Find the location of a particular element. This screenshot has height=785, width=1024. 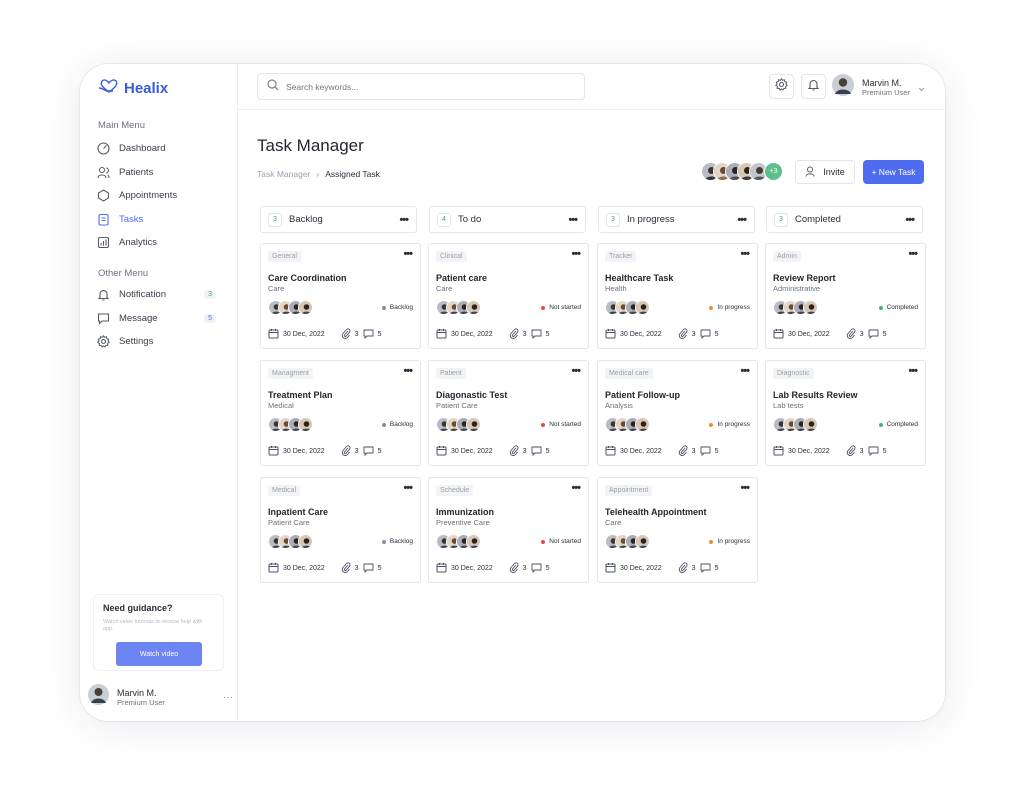

sidebar-item-appointments: Appointments is located at coordinates (157, 196).